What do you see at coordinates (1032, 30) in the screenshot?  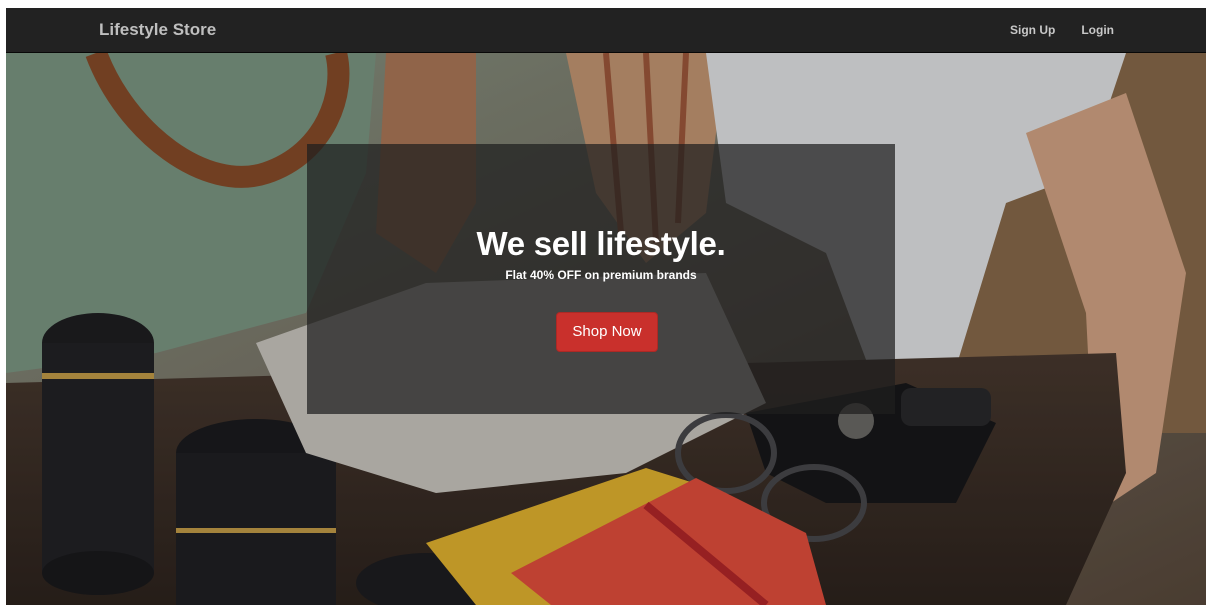 I see `signup-link: Sign Up` at bounding box center [1032, 30].